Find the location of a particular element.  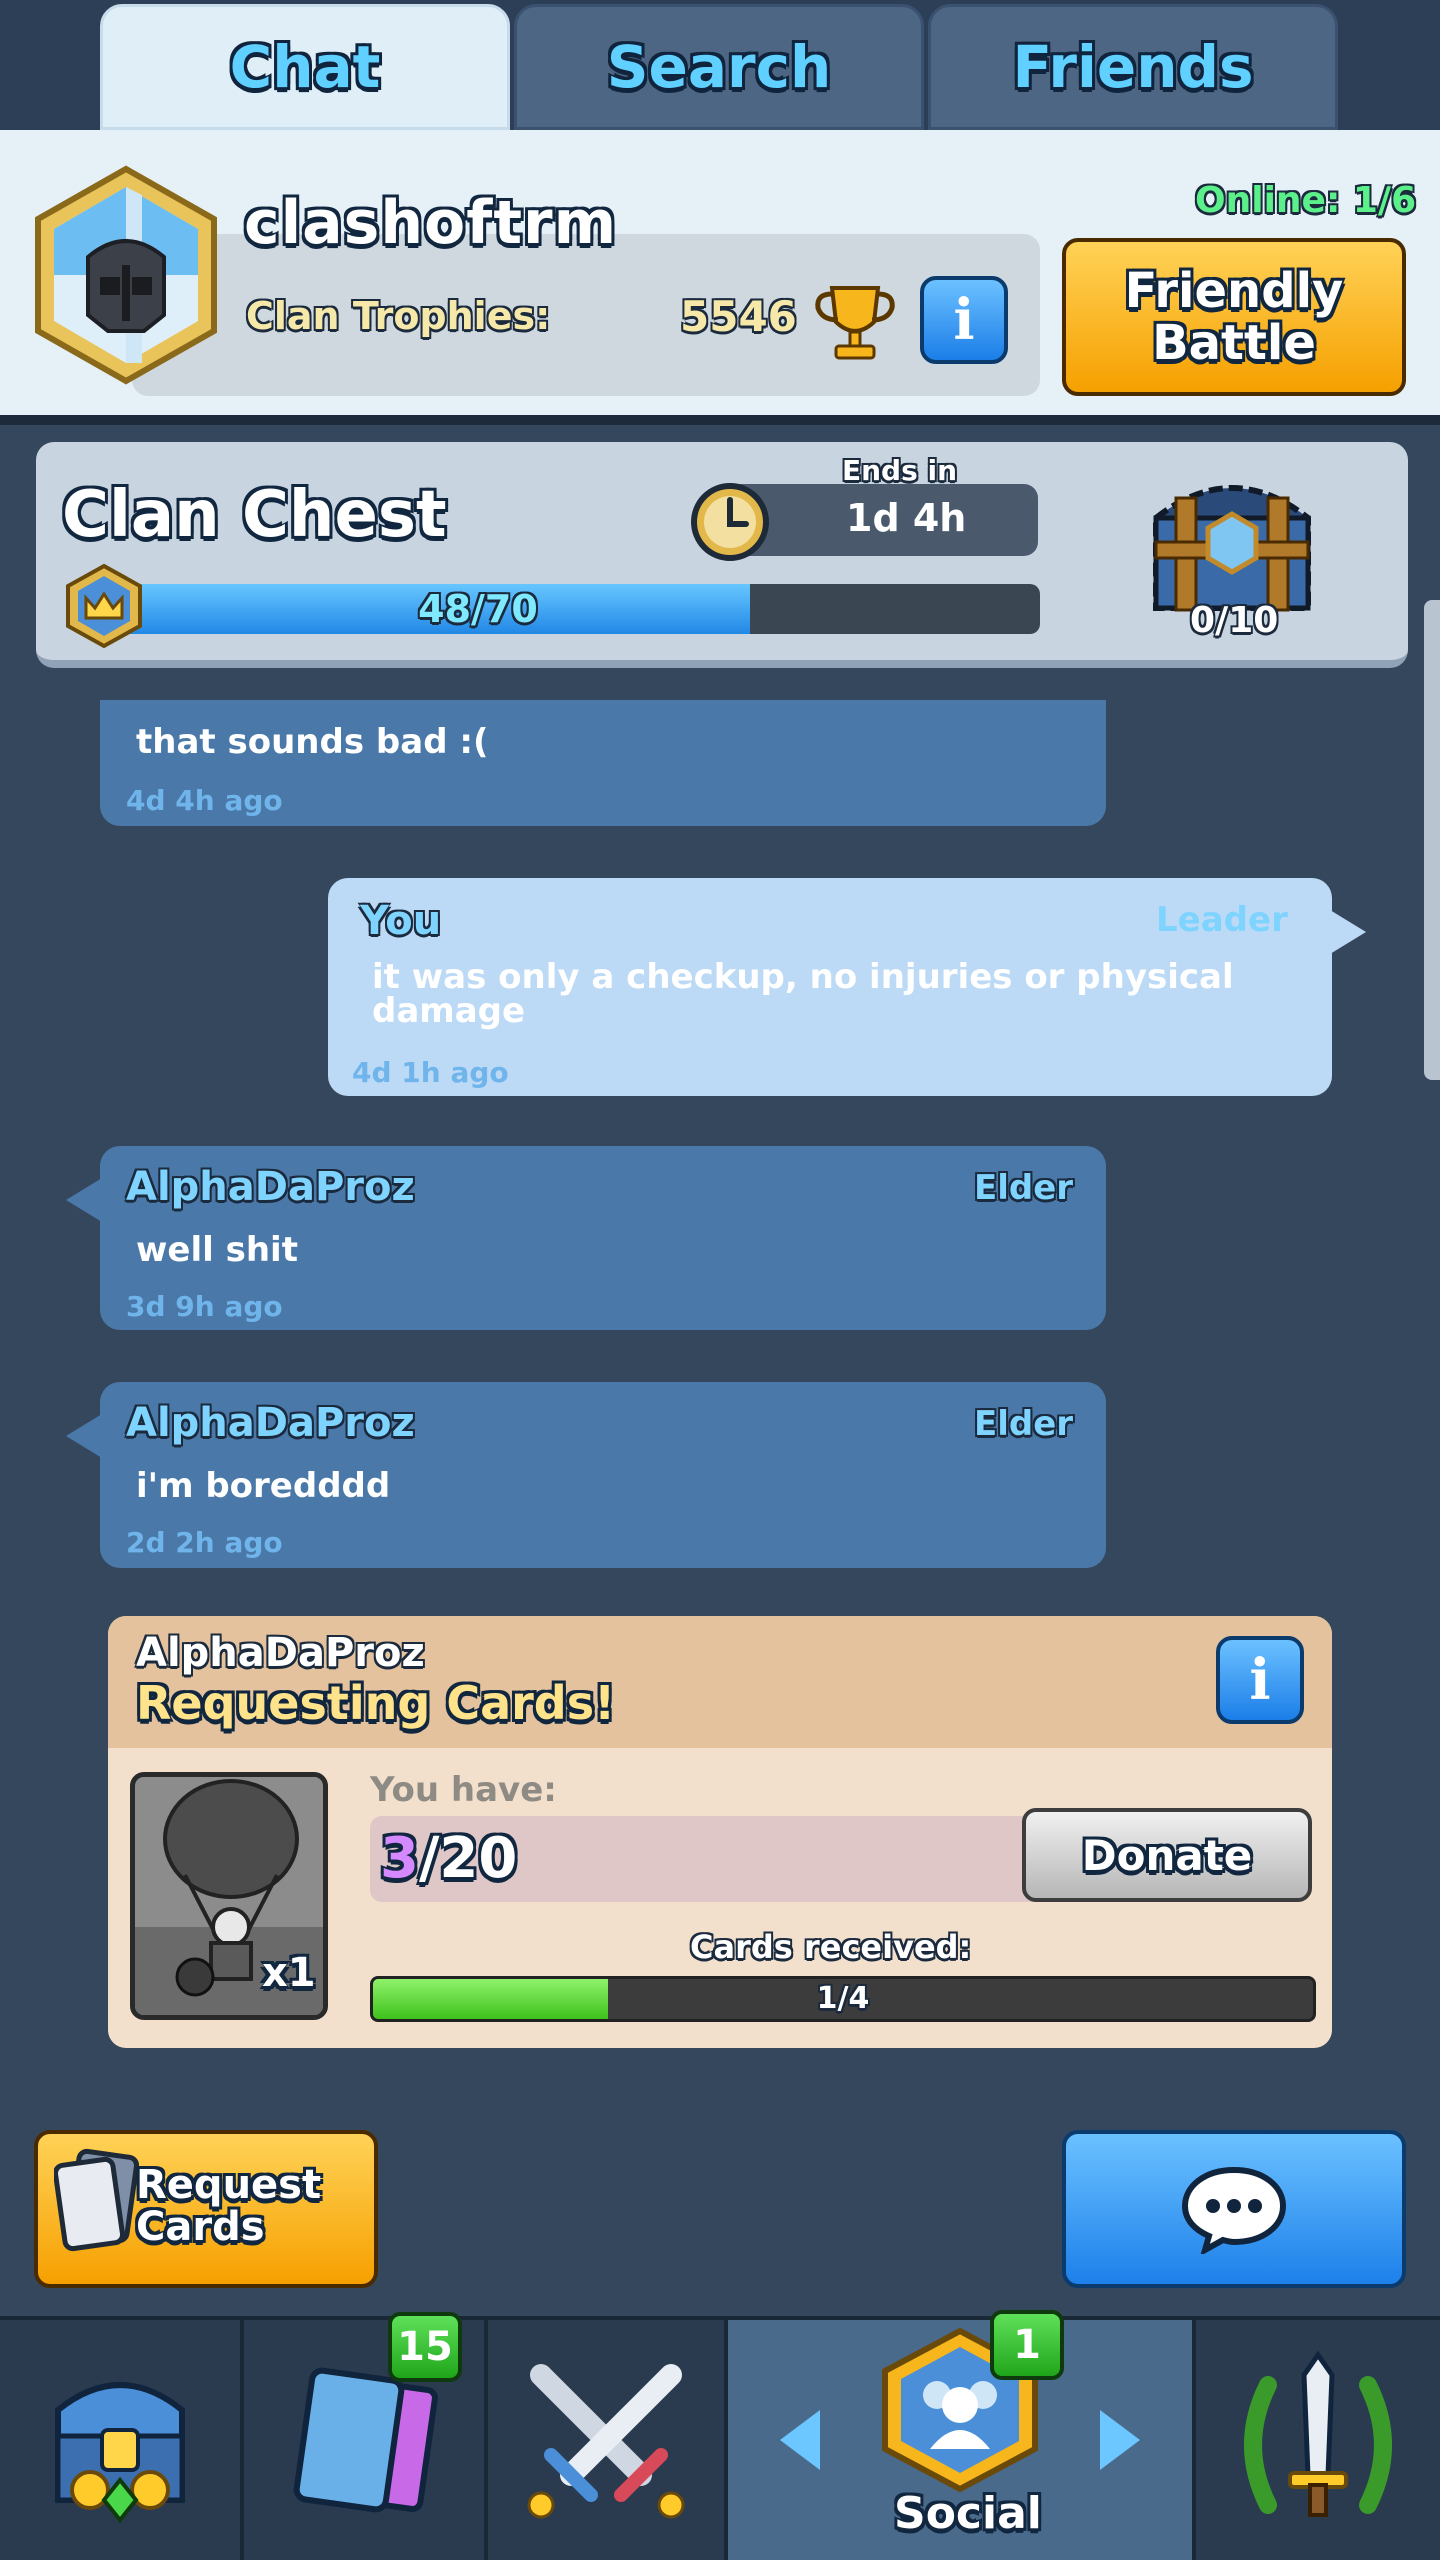

card-quantity: x1 is located at coordinates (289, 1973).